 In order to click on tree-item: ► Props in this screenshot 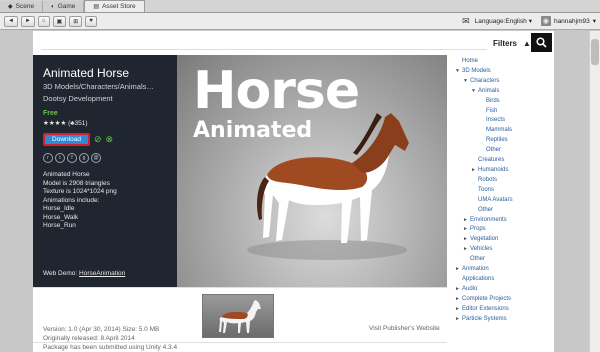, I will do `click(502, 230)`.